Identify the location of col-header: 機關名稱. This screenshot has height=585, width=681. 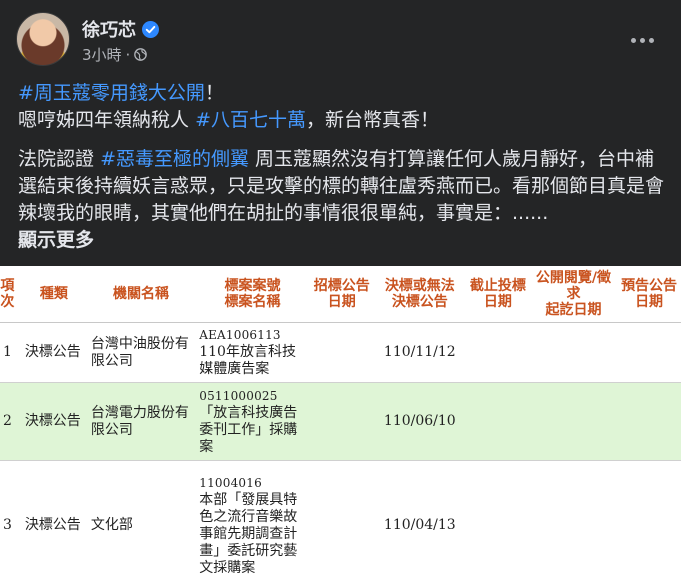
(141, 294).